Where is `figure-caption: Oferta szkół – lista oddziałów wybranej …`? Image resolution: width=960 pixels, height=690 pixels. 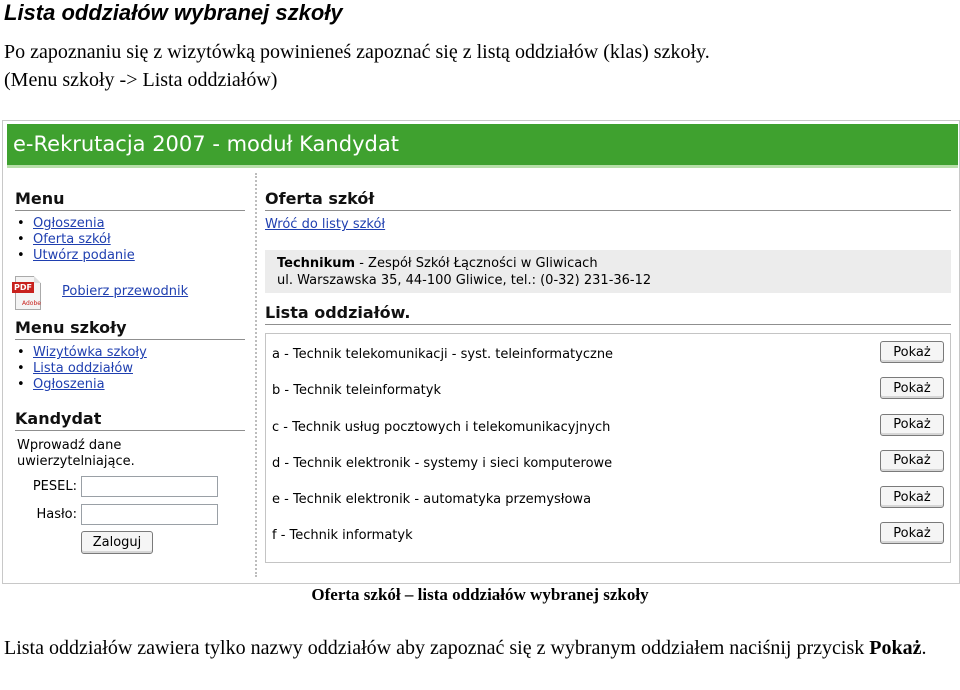
figure-caption: Oferta szkół – lista oddziałów wybranej … is located at coordinates (480, 594).